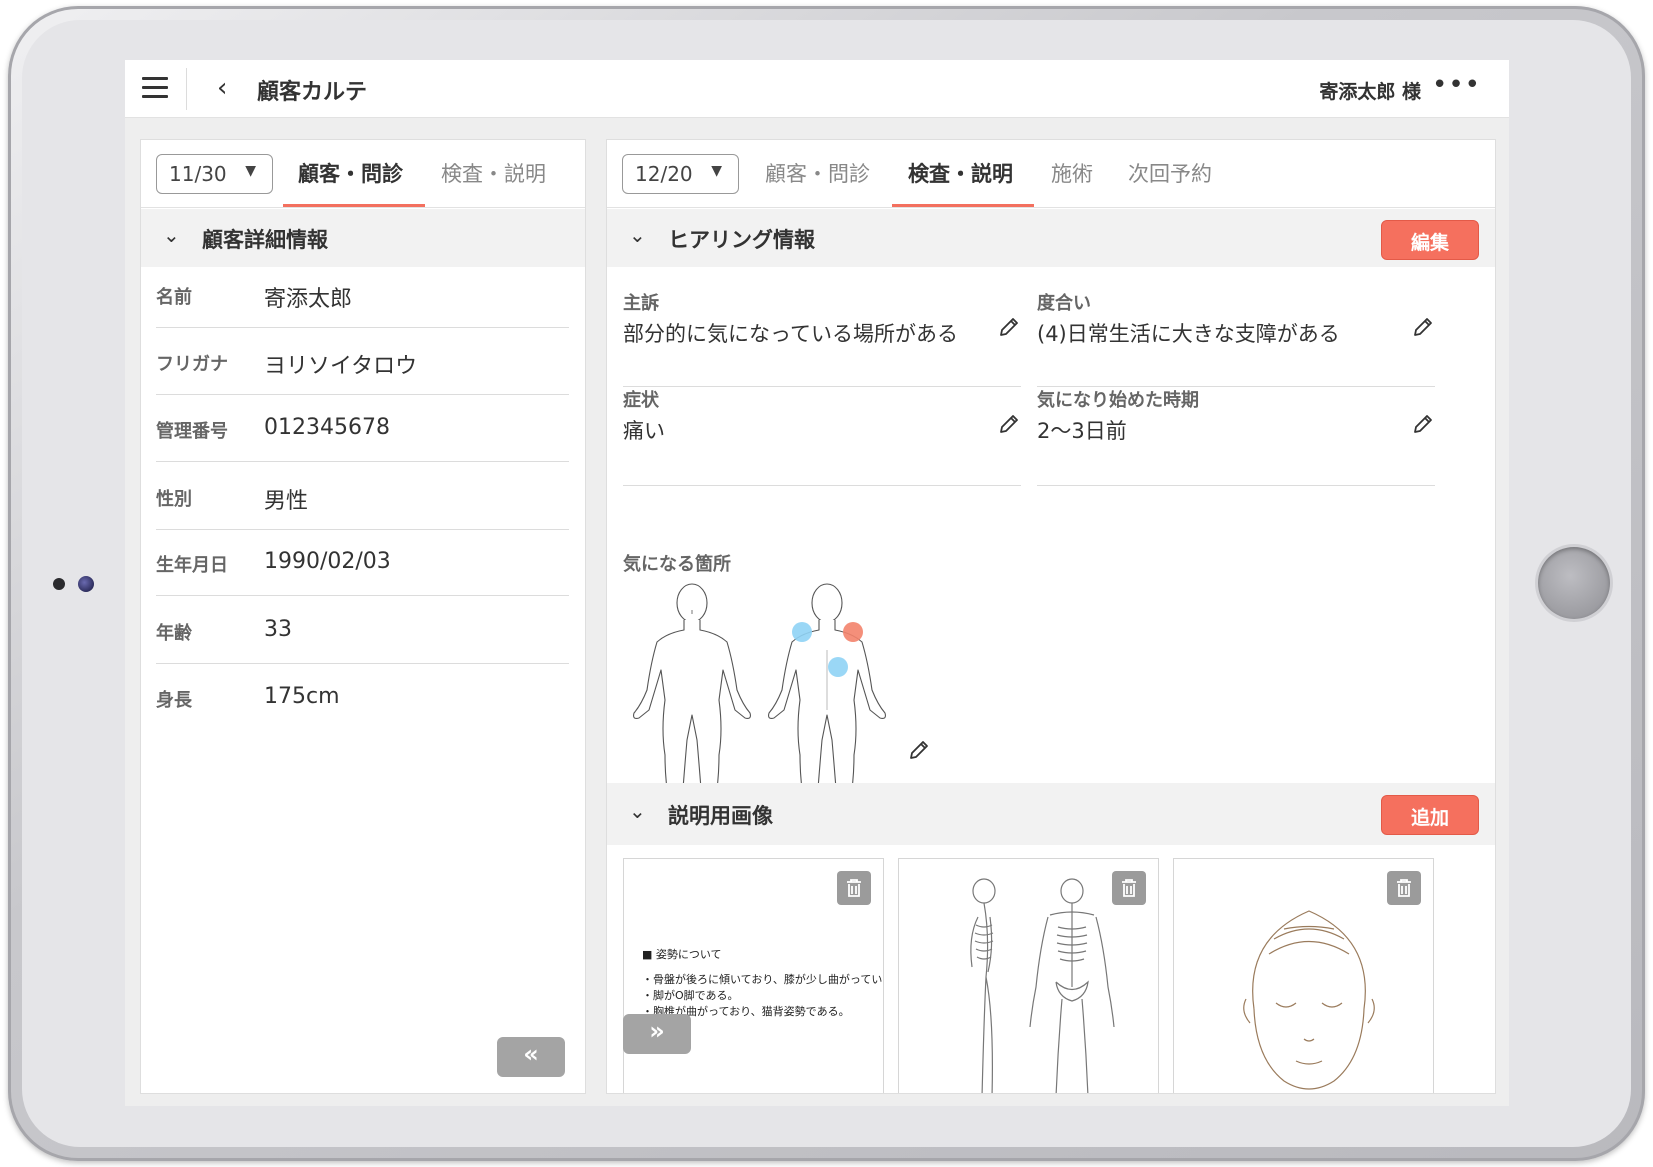  I want to click on top-bar: ‹ 顧客カルテ 寄添太郎 様 •••, so click(817, 89).